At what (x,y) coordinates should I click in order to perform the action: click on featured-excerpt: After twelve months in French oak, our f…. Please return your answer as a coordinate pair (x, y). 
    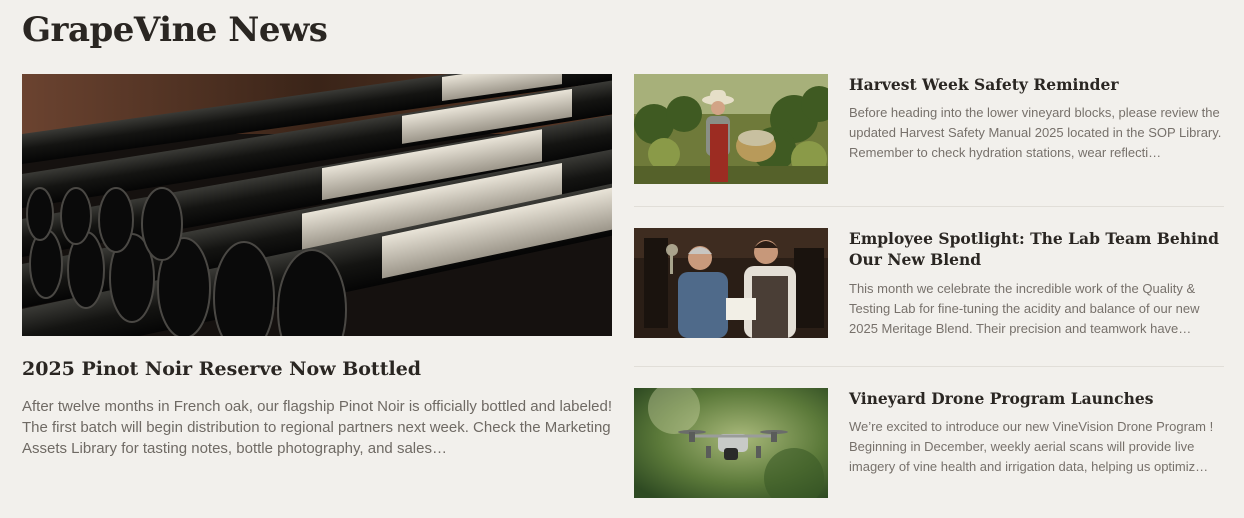
    Looking at the image, I should click on (317, 427).